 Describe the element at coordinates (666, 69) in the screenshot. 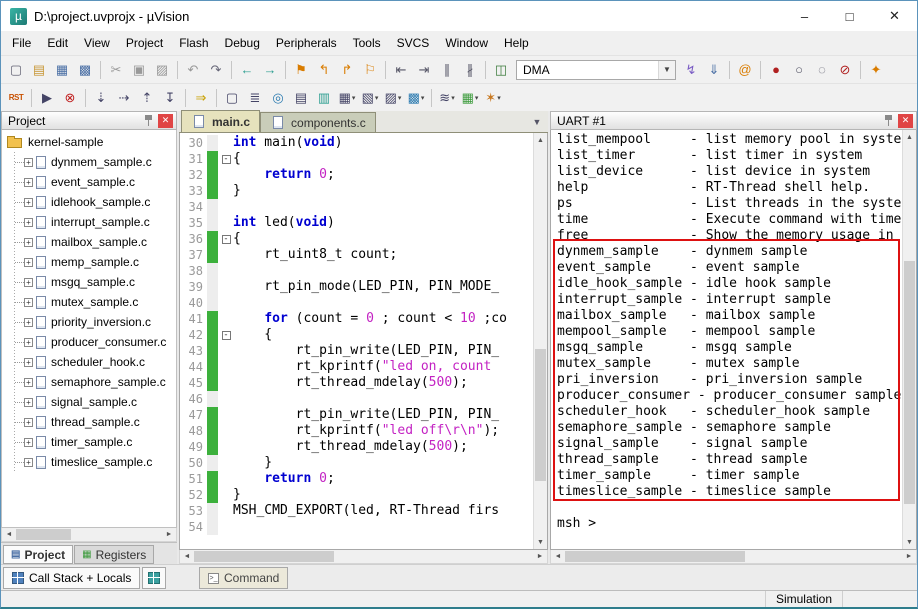

I see `combo-dropdown-icon: ▼` at that location.